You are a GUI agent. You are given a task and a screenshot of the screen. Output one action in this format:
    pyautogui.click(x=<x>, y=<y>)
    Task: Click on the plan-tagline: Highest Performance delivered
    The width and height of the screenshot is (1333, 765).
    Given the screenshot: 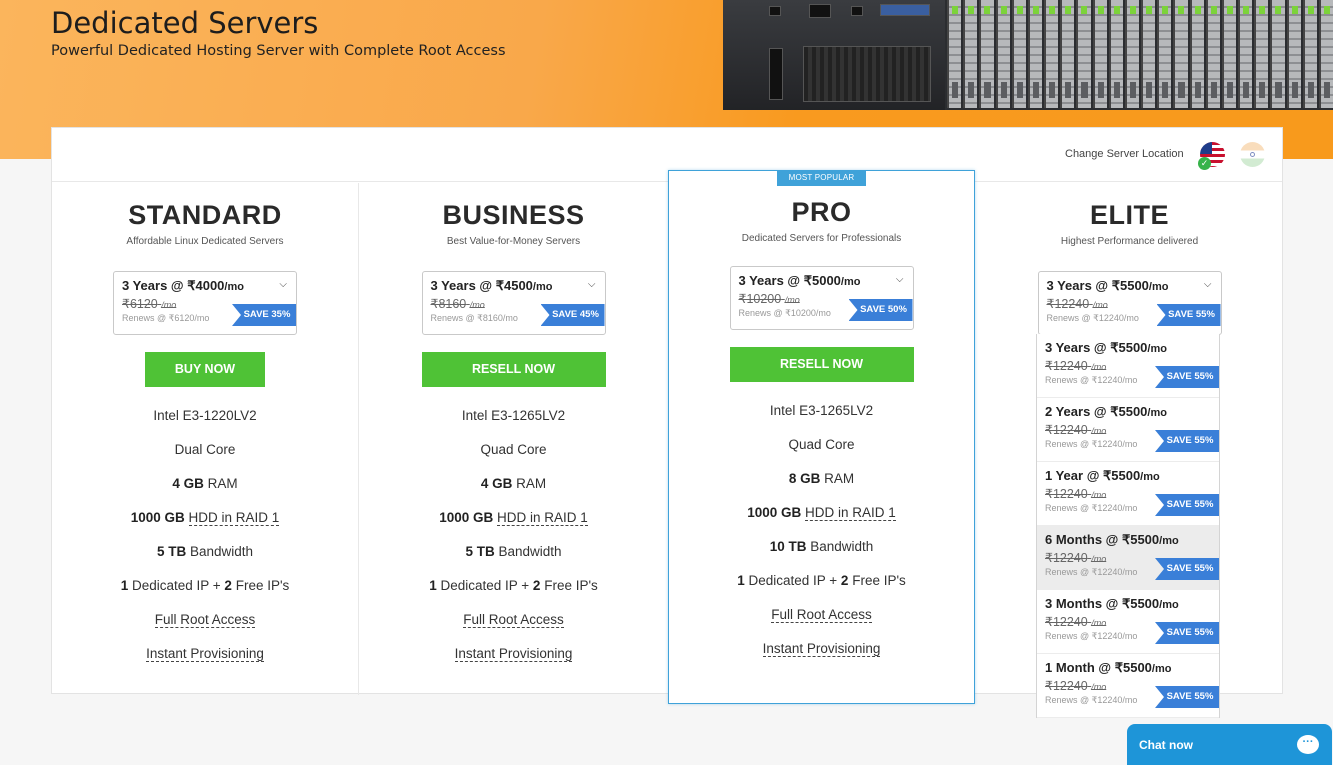 What is the action you would take?
    pyautogui.click(x=1129, y=241)
    